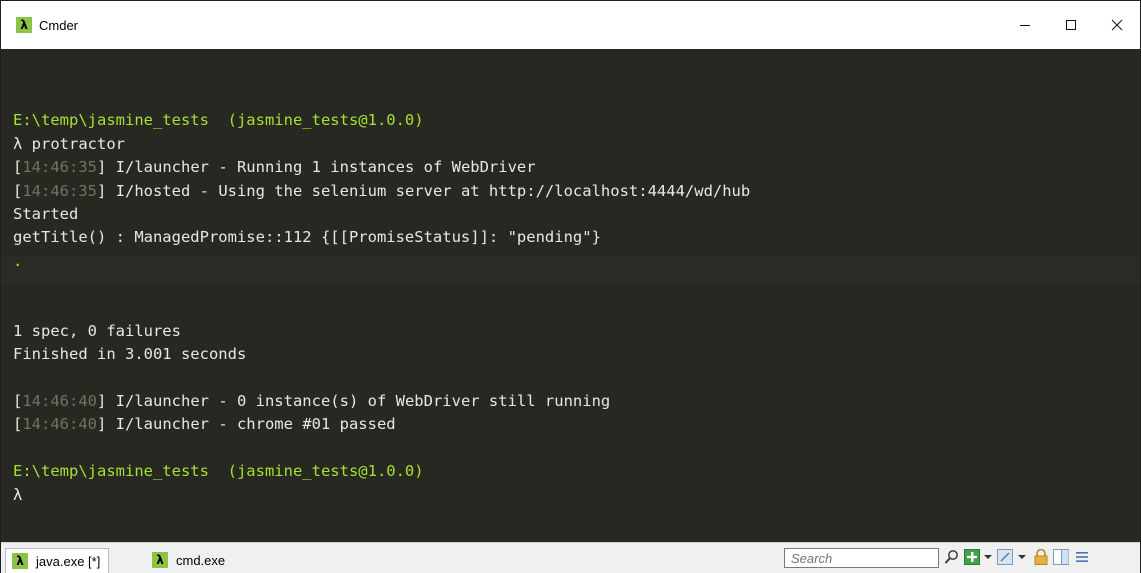 This screenshot has height=573, width=1141. I want to click on minimize-icon, so click(1025, 25).